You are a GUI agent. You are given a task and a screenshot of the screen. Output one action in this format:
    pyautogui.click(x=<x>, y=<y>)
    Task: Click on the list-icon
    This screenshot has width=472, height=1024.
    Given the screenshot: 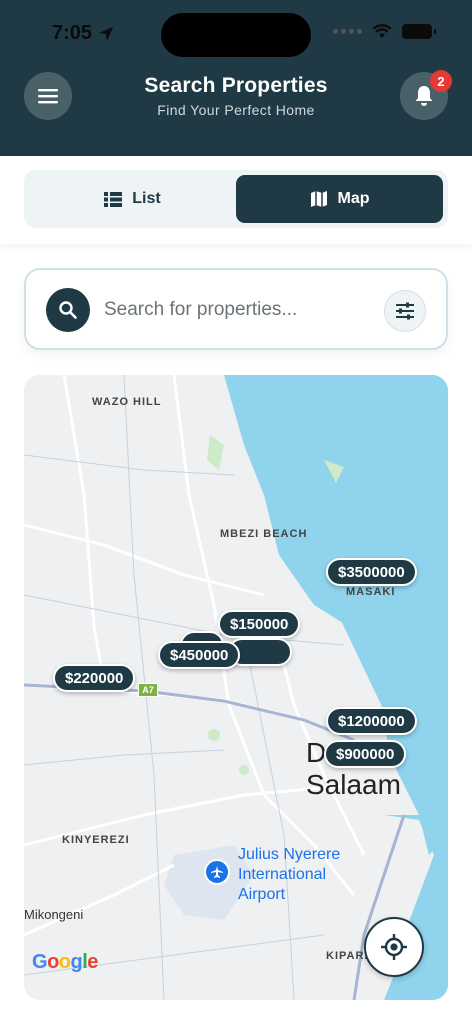 What is the action you would take?
    pyautogui.click(x=113, y=199)
    